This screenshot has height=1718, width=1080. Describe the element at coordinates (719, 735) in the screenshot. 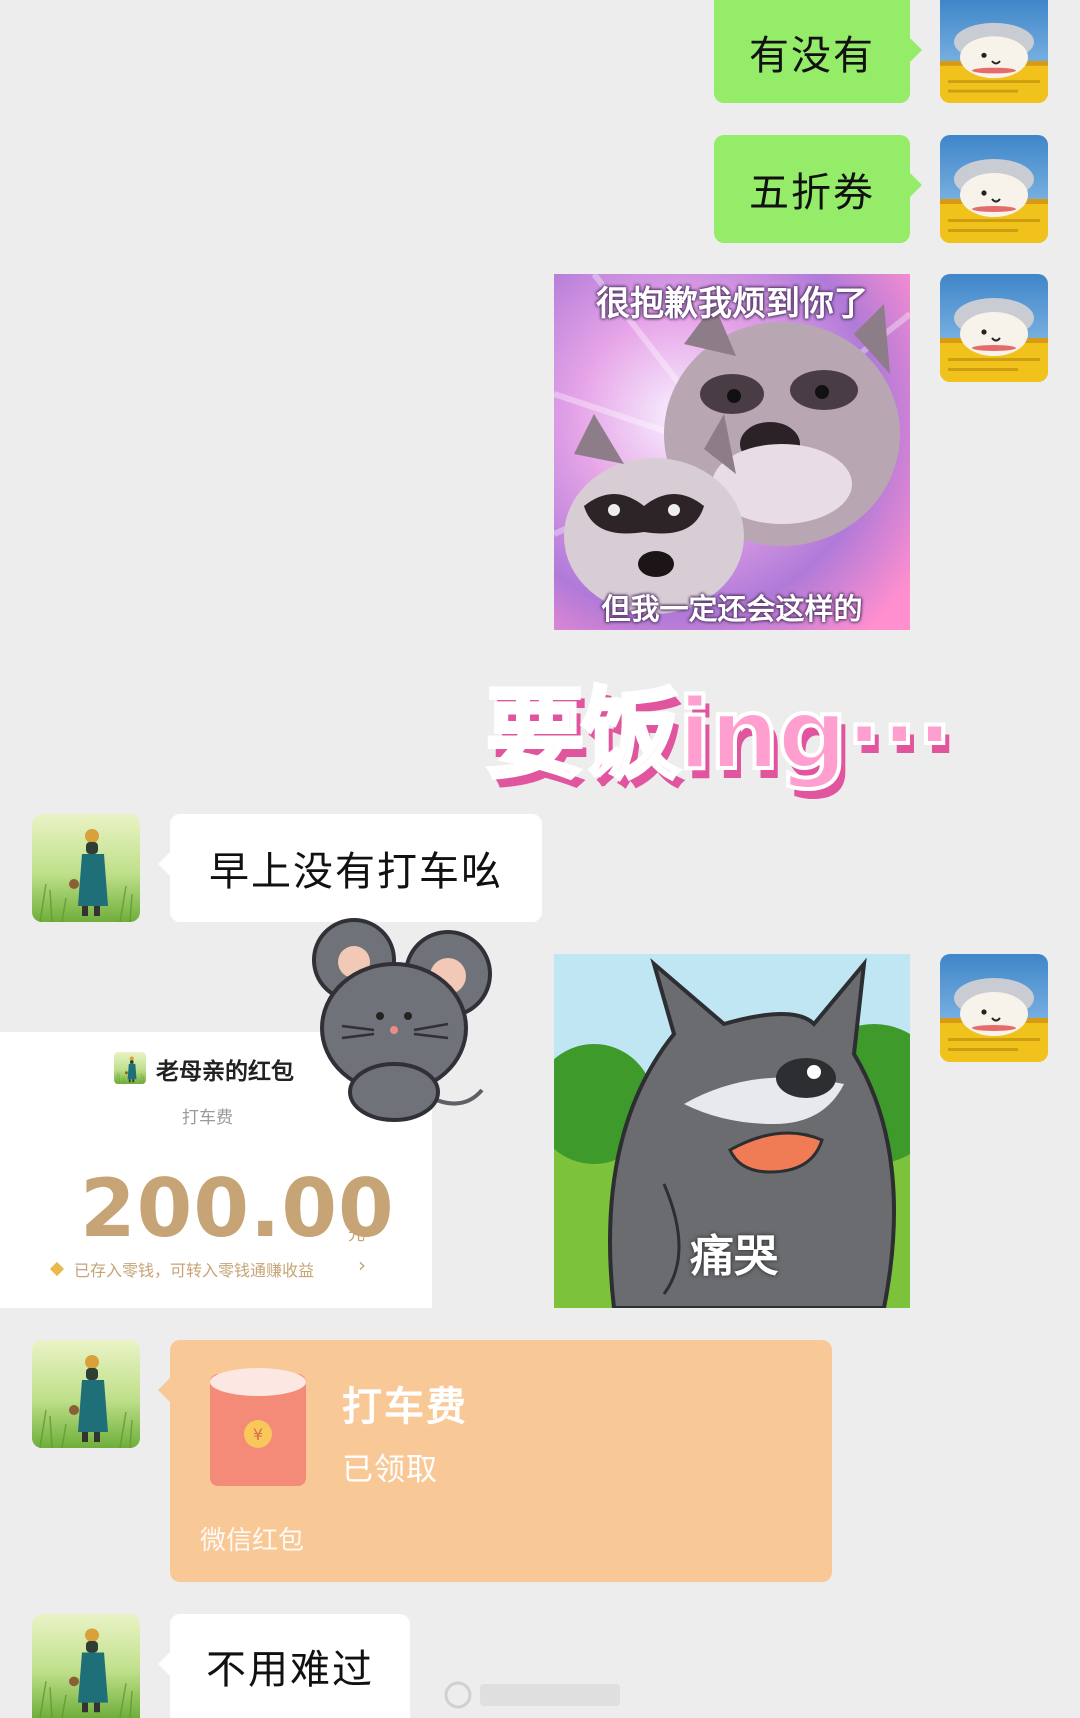

I see `sticker-text: 要饭ing···` at that location.